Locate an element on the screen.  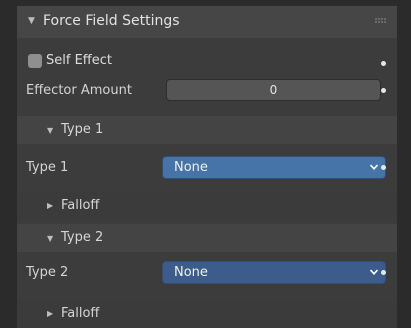
type1-select: None is located at coordinates (274, 167).